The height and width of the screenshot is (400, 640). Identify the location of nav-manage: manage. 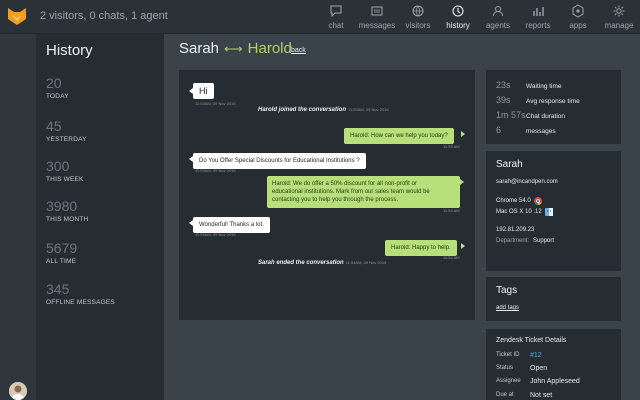
(619, 17).